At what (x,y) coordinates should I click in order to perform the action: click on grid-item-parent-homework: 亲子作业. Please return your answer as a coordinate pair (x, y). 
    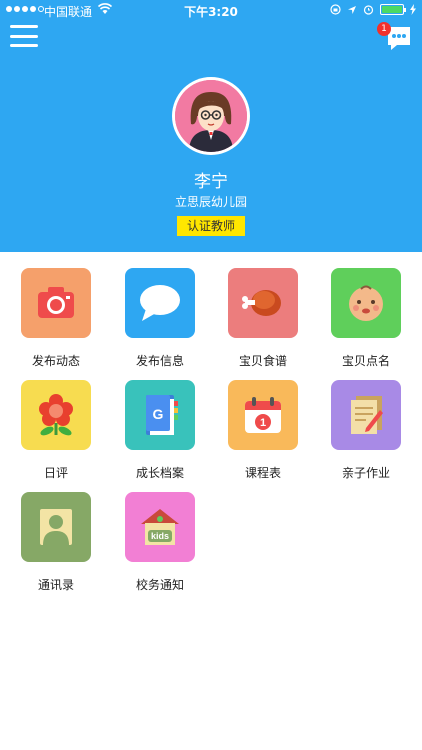
    Looking at the image, I should click on (366, 430).